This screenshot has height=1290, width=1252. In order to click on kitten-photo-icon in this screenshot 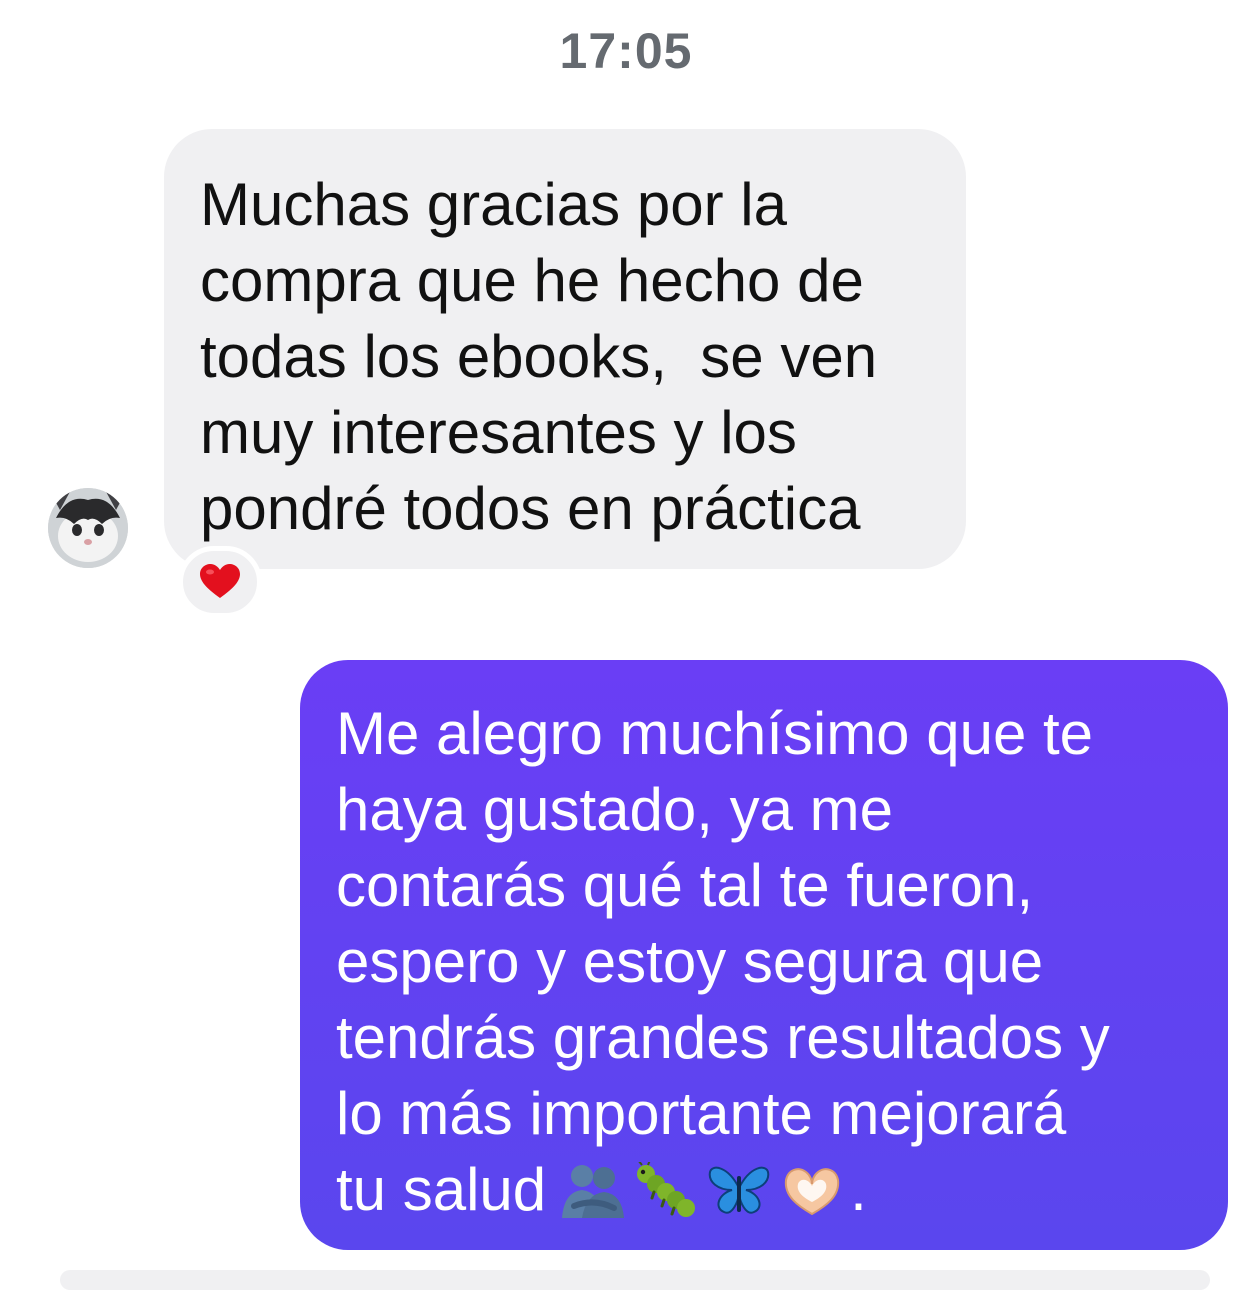, I will do `click(88, 528)`.